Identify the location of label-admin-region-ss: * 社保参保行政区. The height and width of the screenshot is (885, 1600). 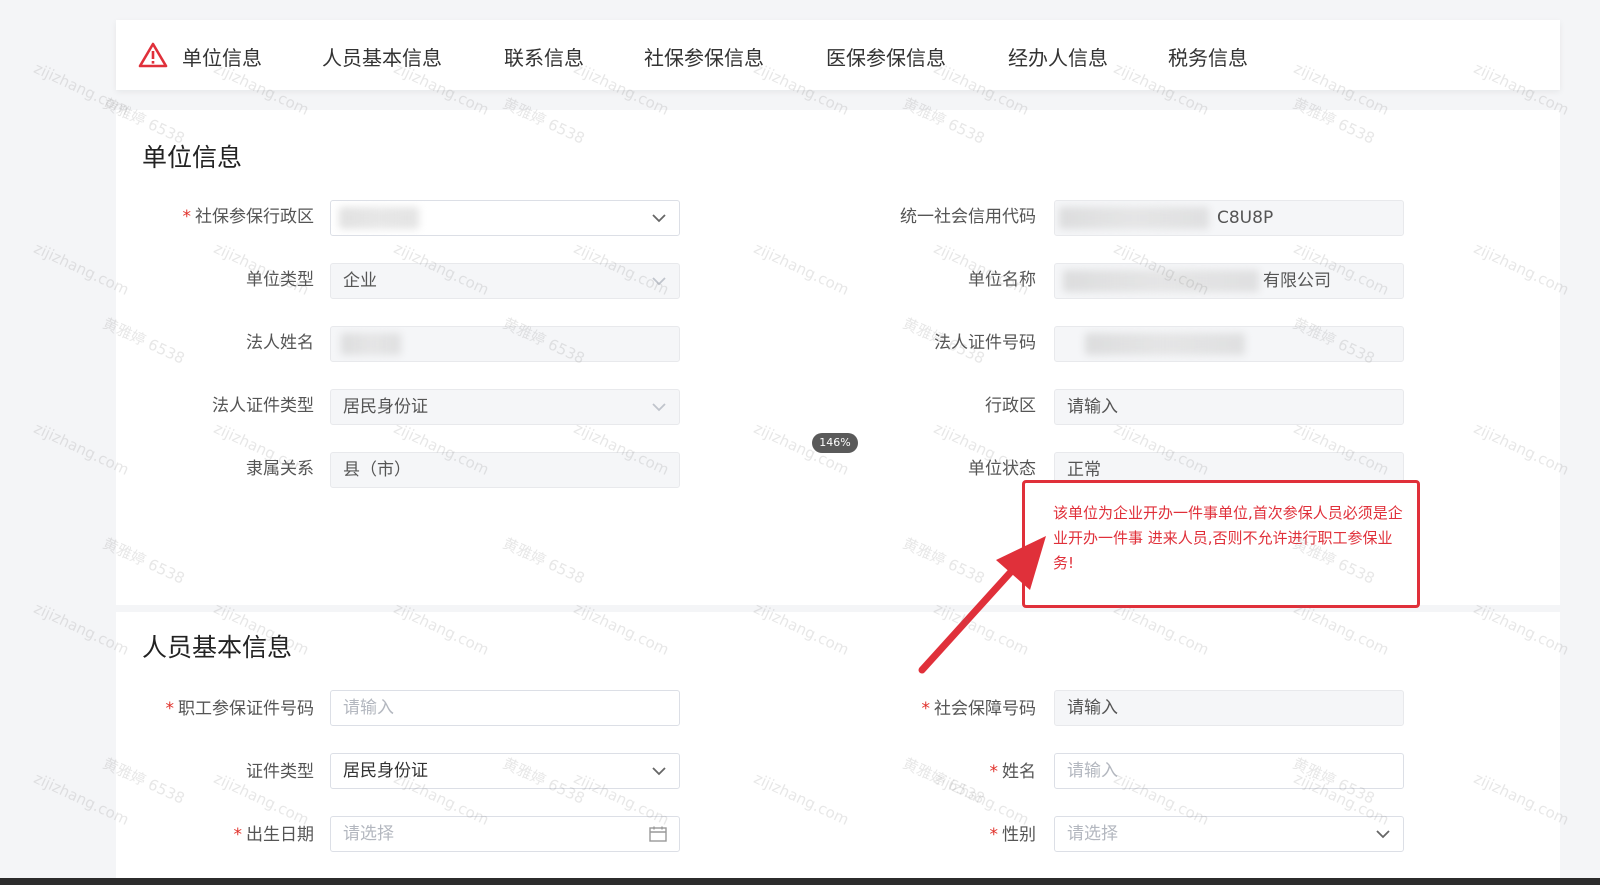
(248, 217).